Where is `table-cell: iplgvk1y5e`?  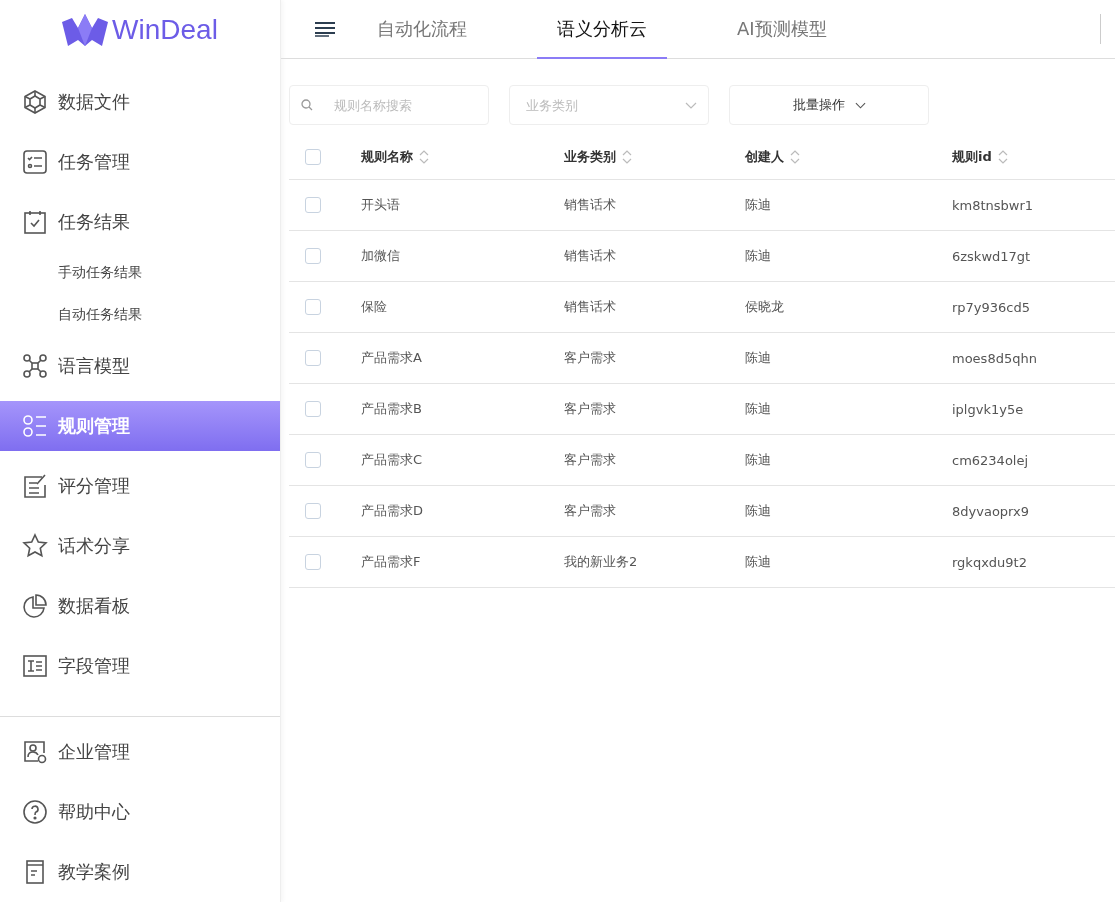 table-cell: iplgvk1y5e is located at coordinates (988, 409).